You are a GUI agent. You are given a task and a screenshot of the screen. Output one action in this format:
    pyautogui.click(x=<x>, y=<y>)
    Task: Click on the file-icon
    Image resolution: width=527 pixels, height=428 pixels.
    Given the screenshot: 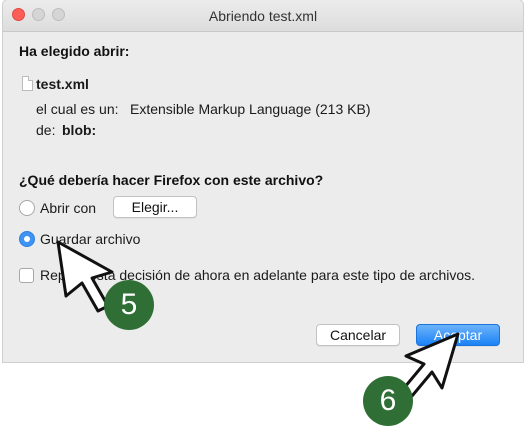 What is the action you would take?
    pyautogui.click(x=27, y=83)
    